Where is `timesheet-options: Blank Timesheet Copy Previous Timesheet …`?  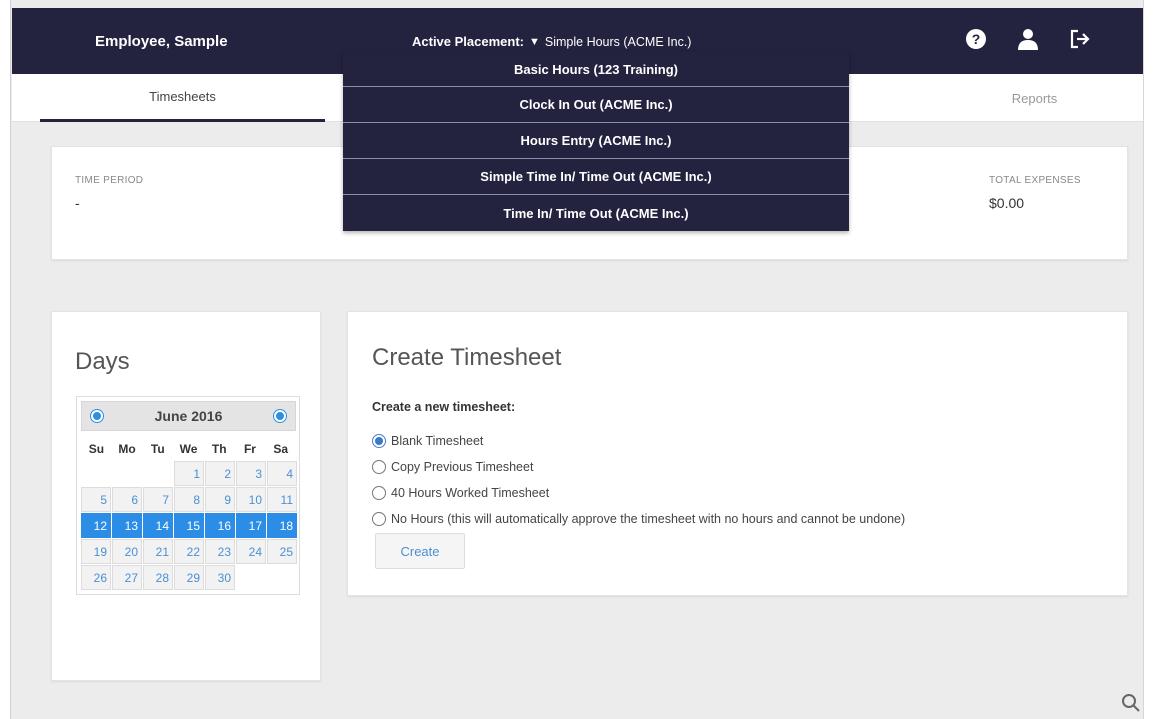
timesheet-options: Blank Timesheet Copy Previous Timesheet … is located at coordinates (638, 480).